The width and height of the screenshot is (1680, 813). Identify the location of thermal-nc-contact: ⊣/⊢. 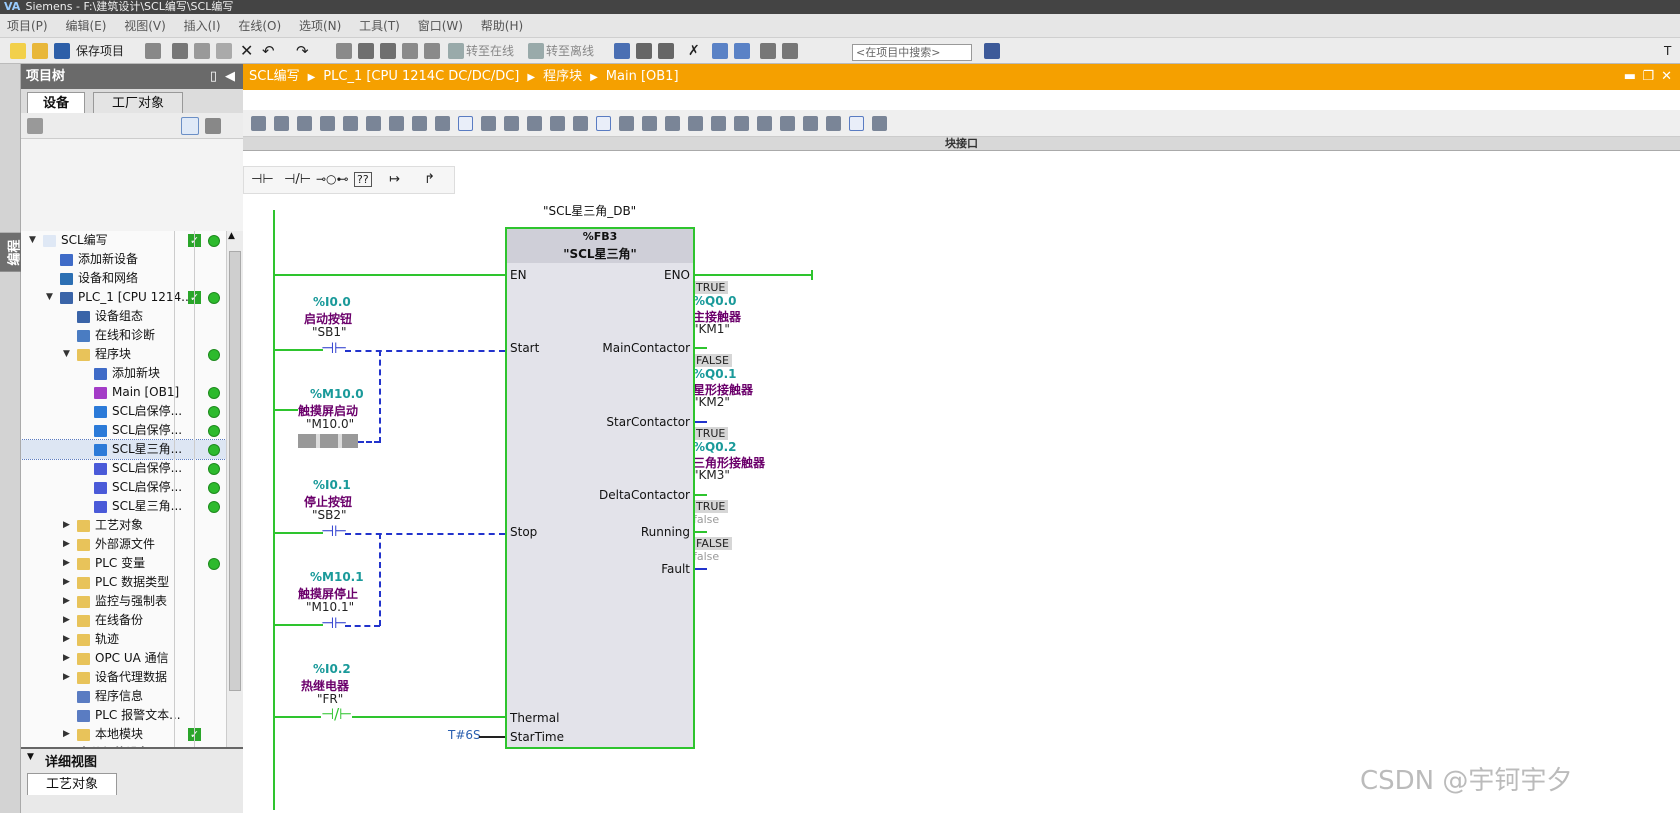
(337, 714).